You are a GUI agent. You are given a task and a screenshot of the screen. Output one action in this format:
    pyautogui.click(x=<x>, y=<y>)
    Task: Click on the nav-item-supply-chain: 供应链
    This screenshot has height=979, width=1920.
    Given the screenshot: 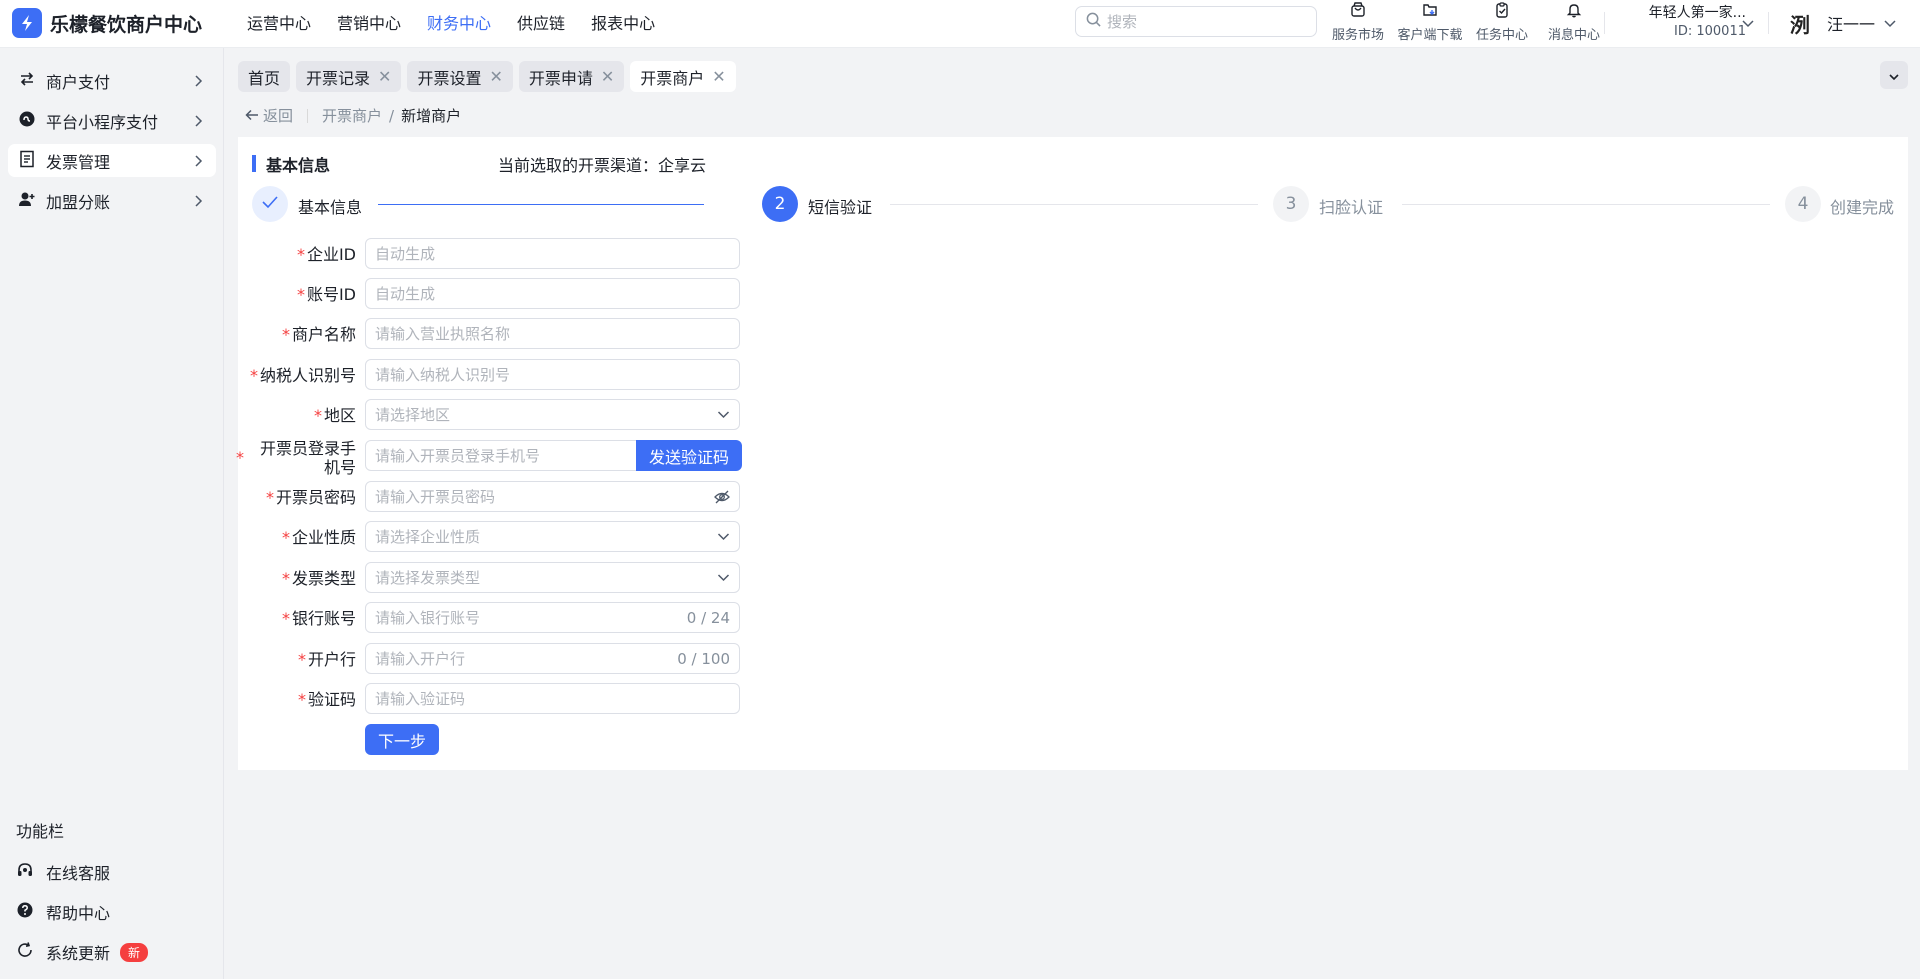 What is the action you would take?
    pyautogui.click(x=541, y=22)
    